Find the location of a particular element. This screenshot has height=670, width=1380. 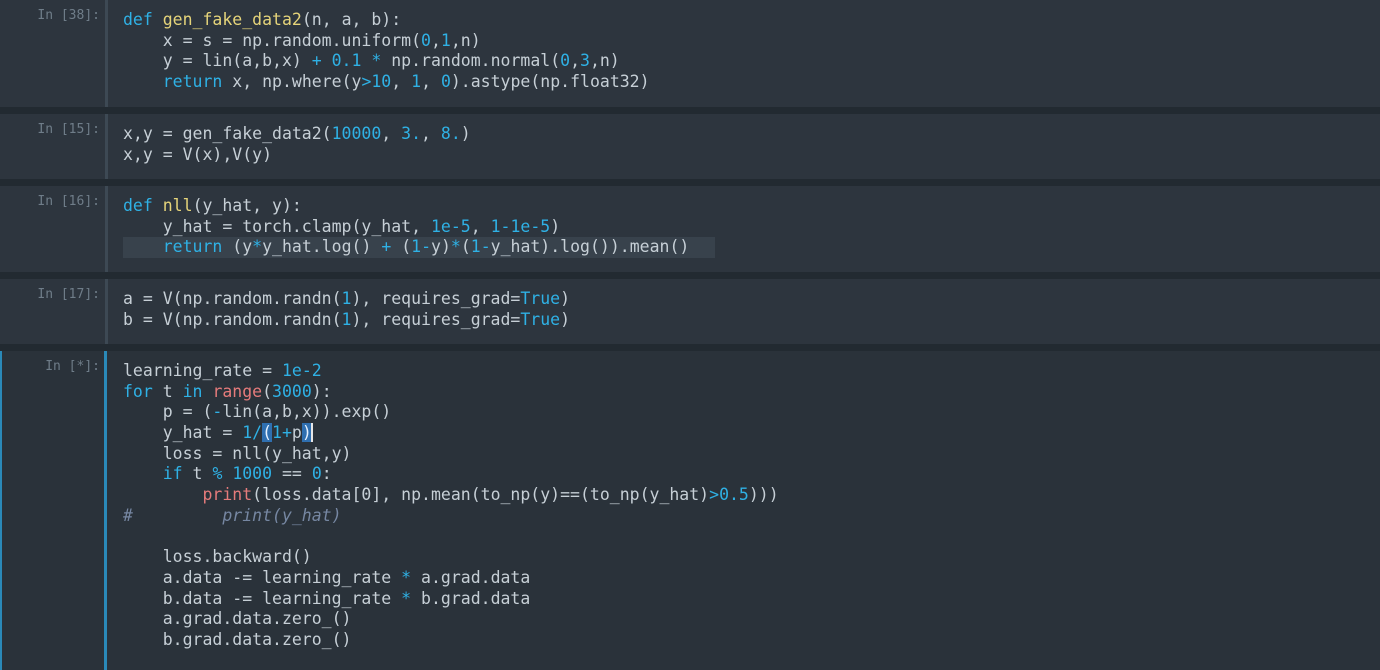

code-token: b.grad.data.zero_() is located at coordinates (237, 639).